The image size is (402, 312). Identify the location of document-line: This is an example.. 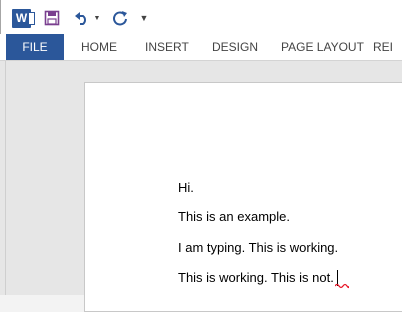
(234, 216).